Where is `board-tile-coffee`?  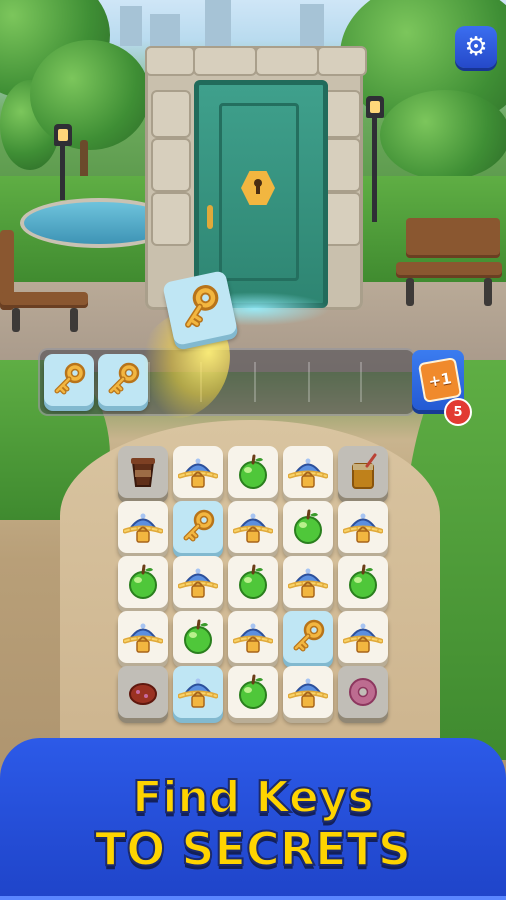
board-tile-coffee is located at coordinates (143, 472).